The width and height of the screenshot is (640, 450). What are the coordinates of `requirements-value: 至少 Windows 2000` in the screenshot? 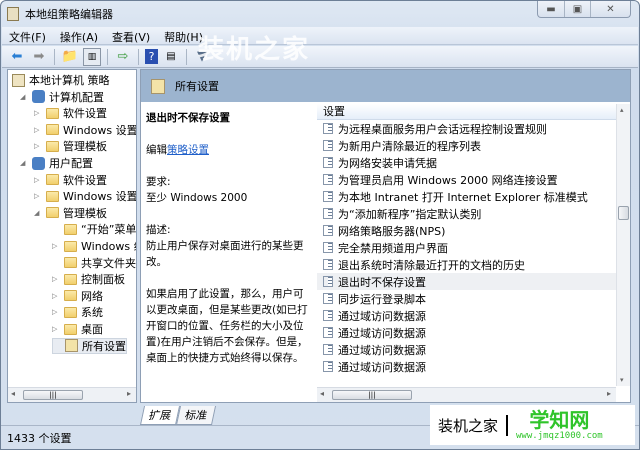 It's located at (197, 198).